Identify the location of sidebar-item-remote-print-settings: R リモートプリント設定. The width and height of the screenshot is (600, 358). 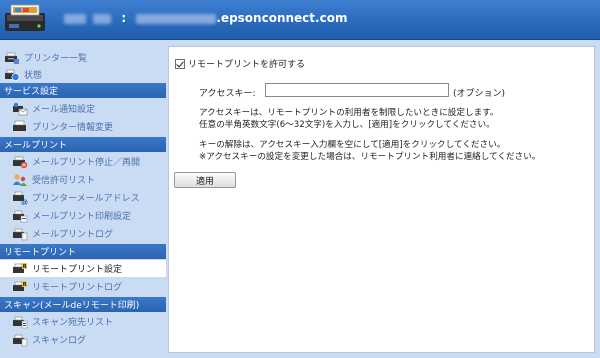
(83, 268).